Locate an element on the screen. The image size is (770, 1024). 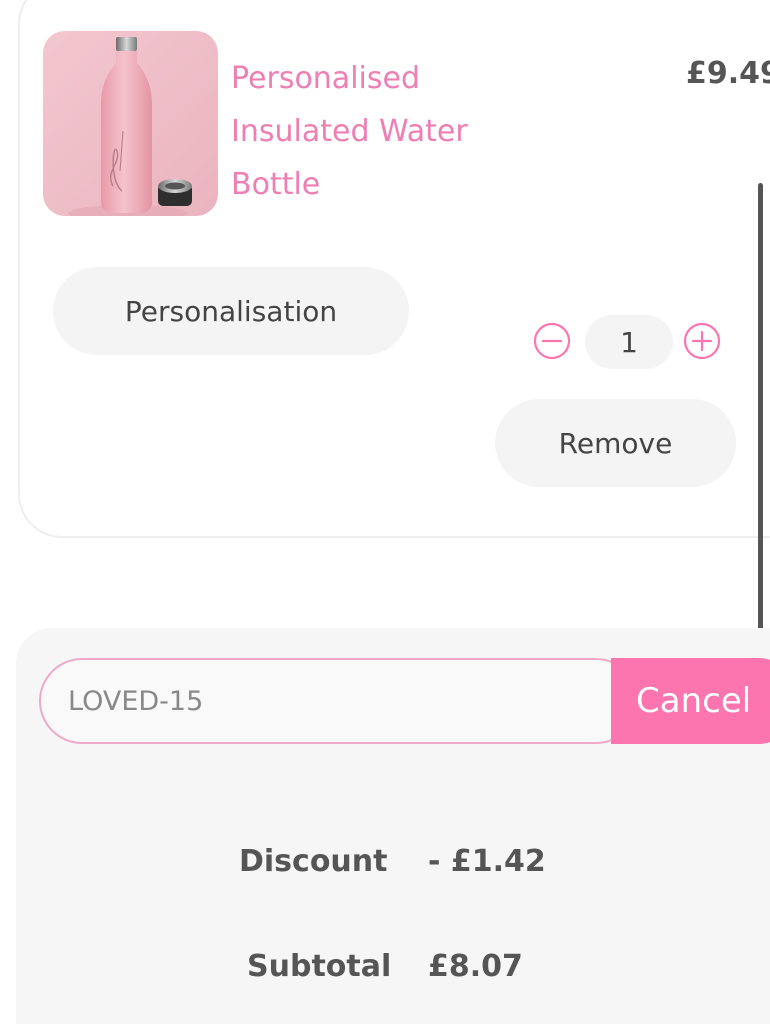
discount-value: - £1.42 is located at coordinates (487, 861).